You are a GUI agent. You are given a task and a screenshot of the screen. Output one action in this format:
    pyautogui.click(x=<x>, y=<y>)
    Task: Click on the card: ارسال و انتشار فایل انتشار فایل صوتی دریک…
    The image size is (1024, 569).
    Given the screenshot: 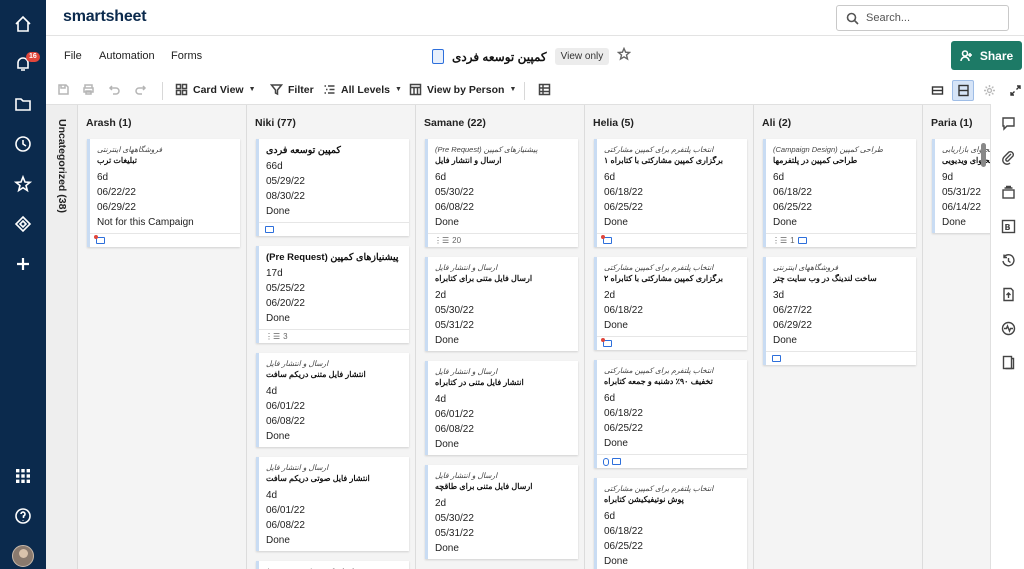 What is the action you would take?
    pyautogui.click(x=332, y=504)
    